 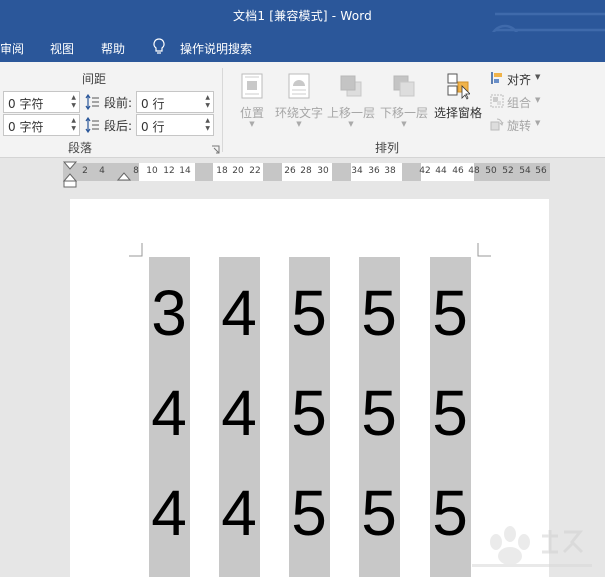 What do you see at coordinates (496, 78) in the screenshot?
I see `align-icon` at bounding box center [496, 78].